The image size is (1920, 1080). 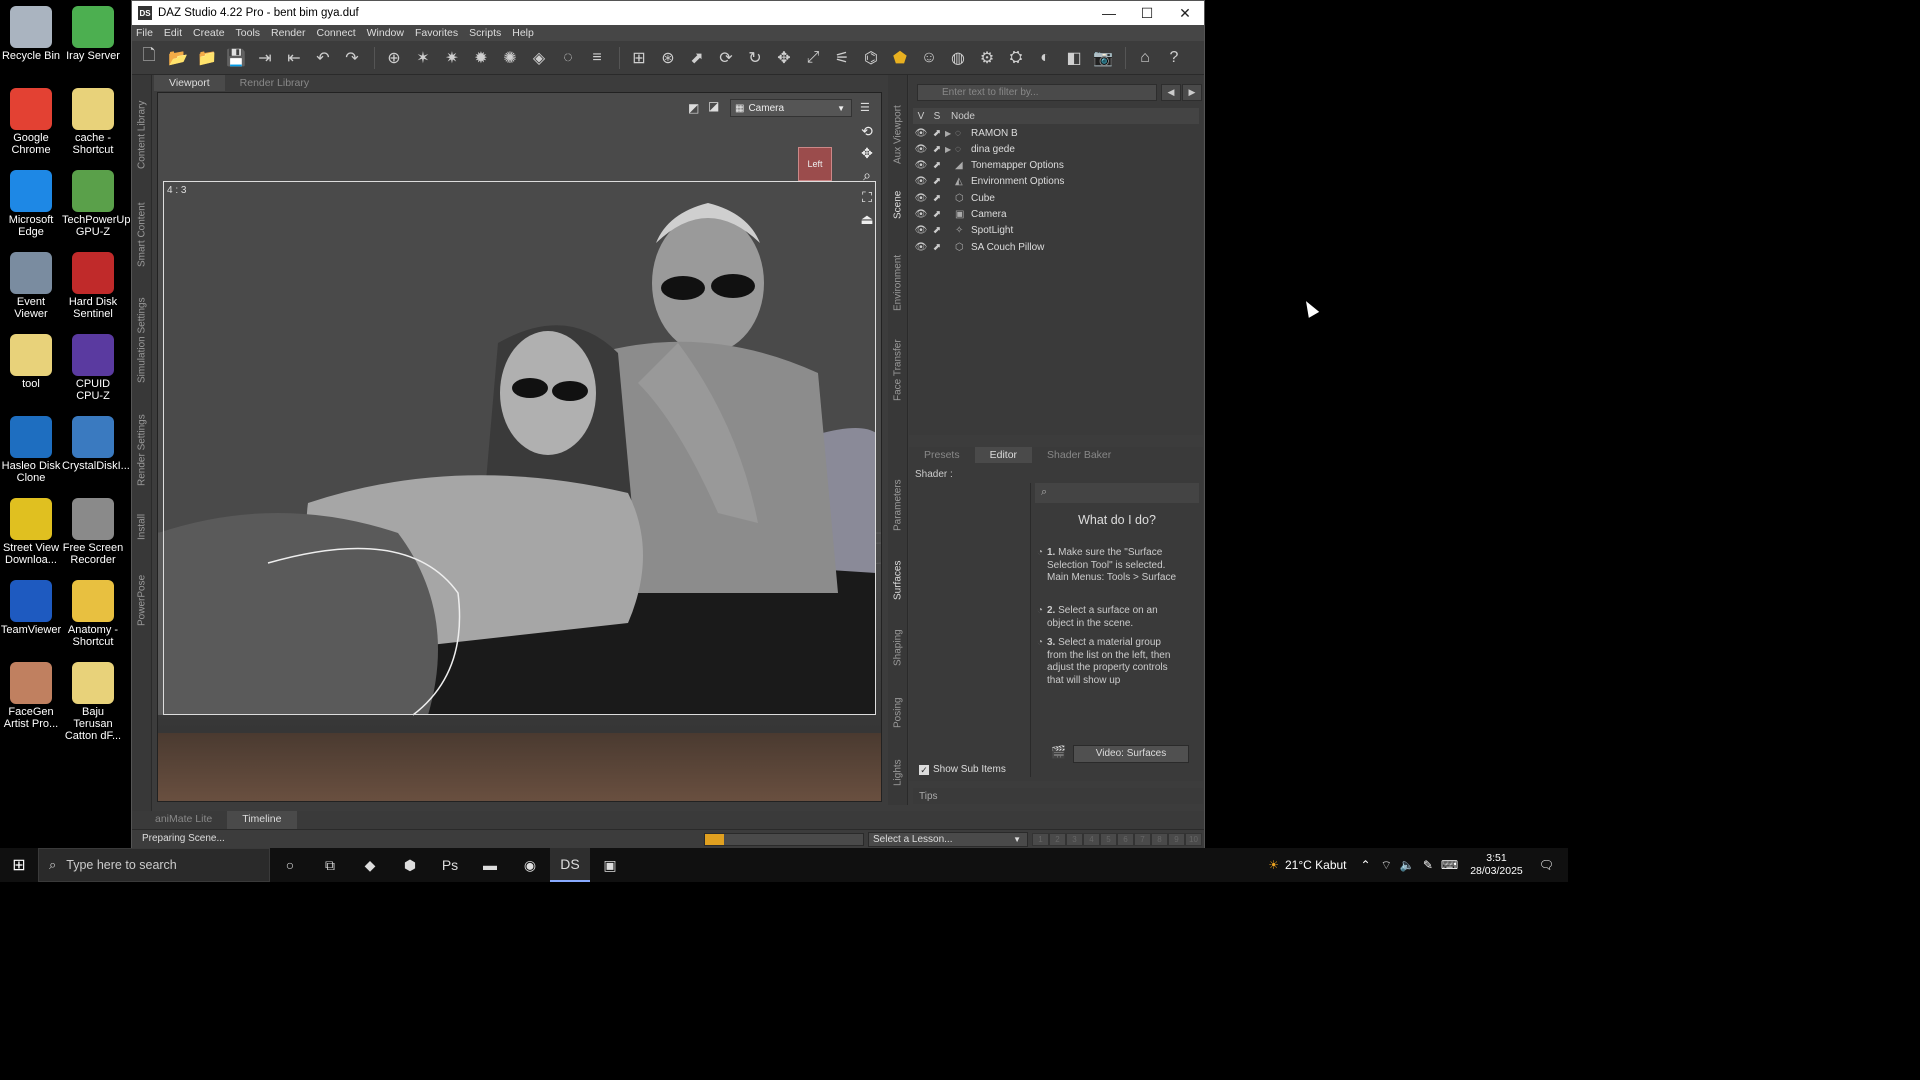 What do you see at coordinates (142, 527) in the screenshot?
I see `left-tab: Install` at bounding box center [142, 527].